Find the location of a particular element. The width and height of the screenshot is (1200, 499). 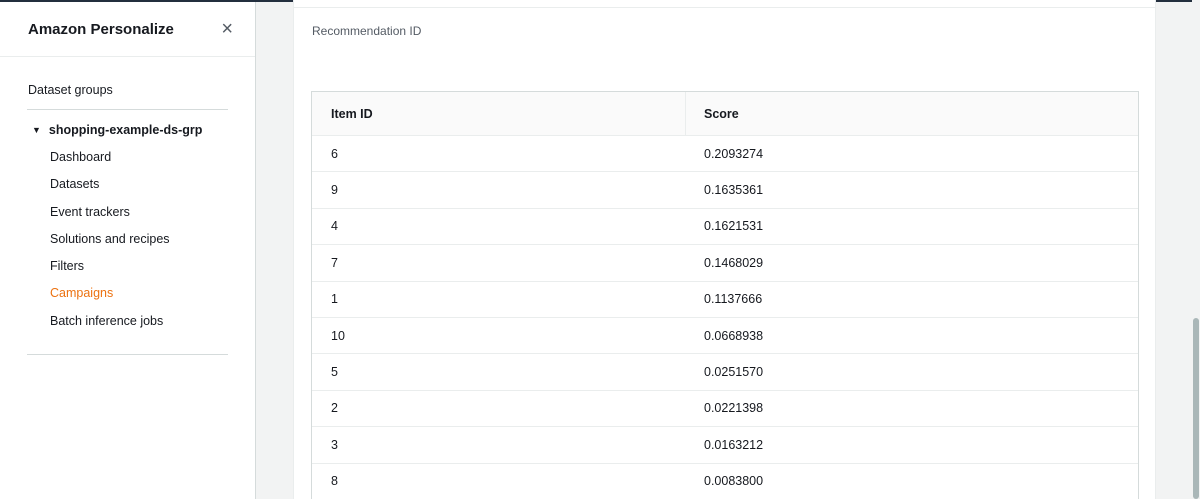

column-header-score: Score is located at coordinates (712, 114).